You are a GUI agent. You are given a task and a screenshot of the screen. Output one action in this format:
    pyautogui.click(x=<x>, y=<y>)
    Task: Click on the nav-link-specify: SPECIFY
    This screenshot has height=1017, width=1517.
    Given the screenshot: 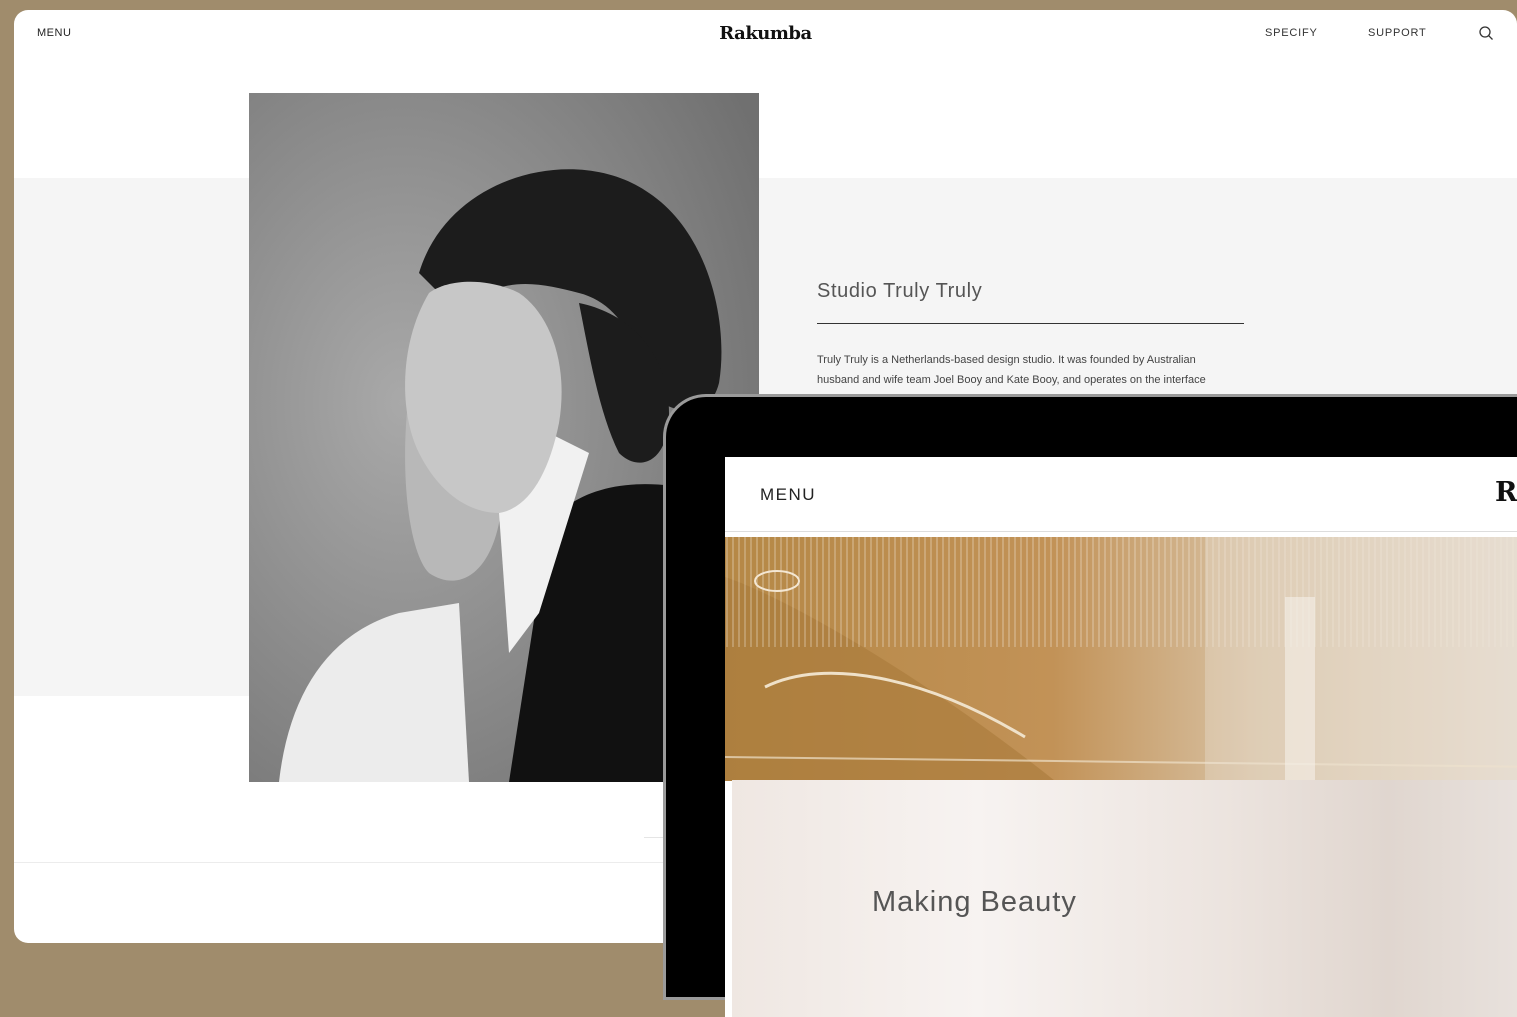 What is the action you would take?
    pyautogui.click(x=1291, y=33)
    